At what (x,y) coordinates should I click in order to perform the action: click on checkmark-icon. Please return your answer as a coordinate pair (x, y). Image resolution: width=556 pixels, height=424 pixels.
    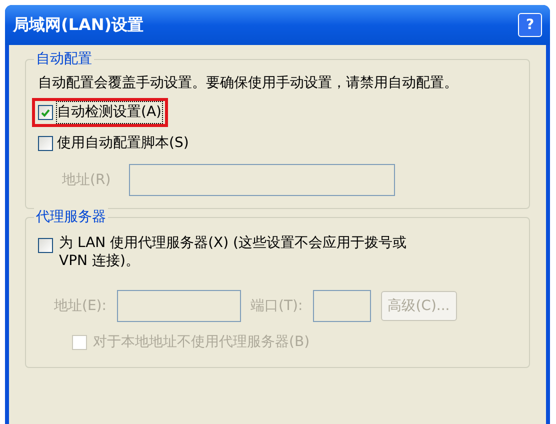
    Looking at the image, I should click on (45, 112).